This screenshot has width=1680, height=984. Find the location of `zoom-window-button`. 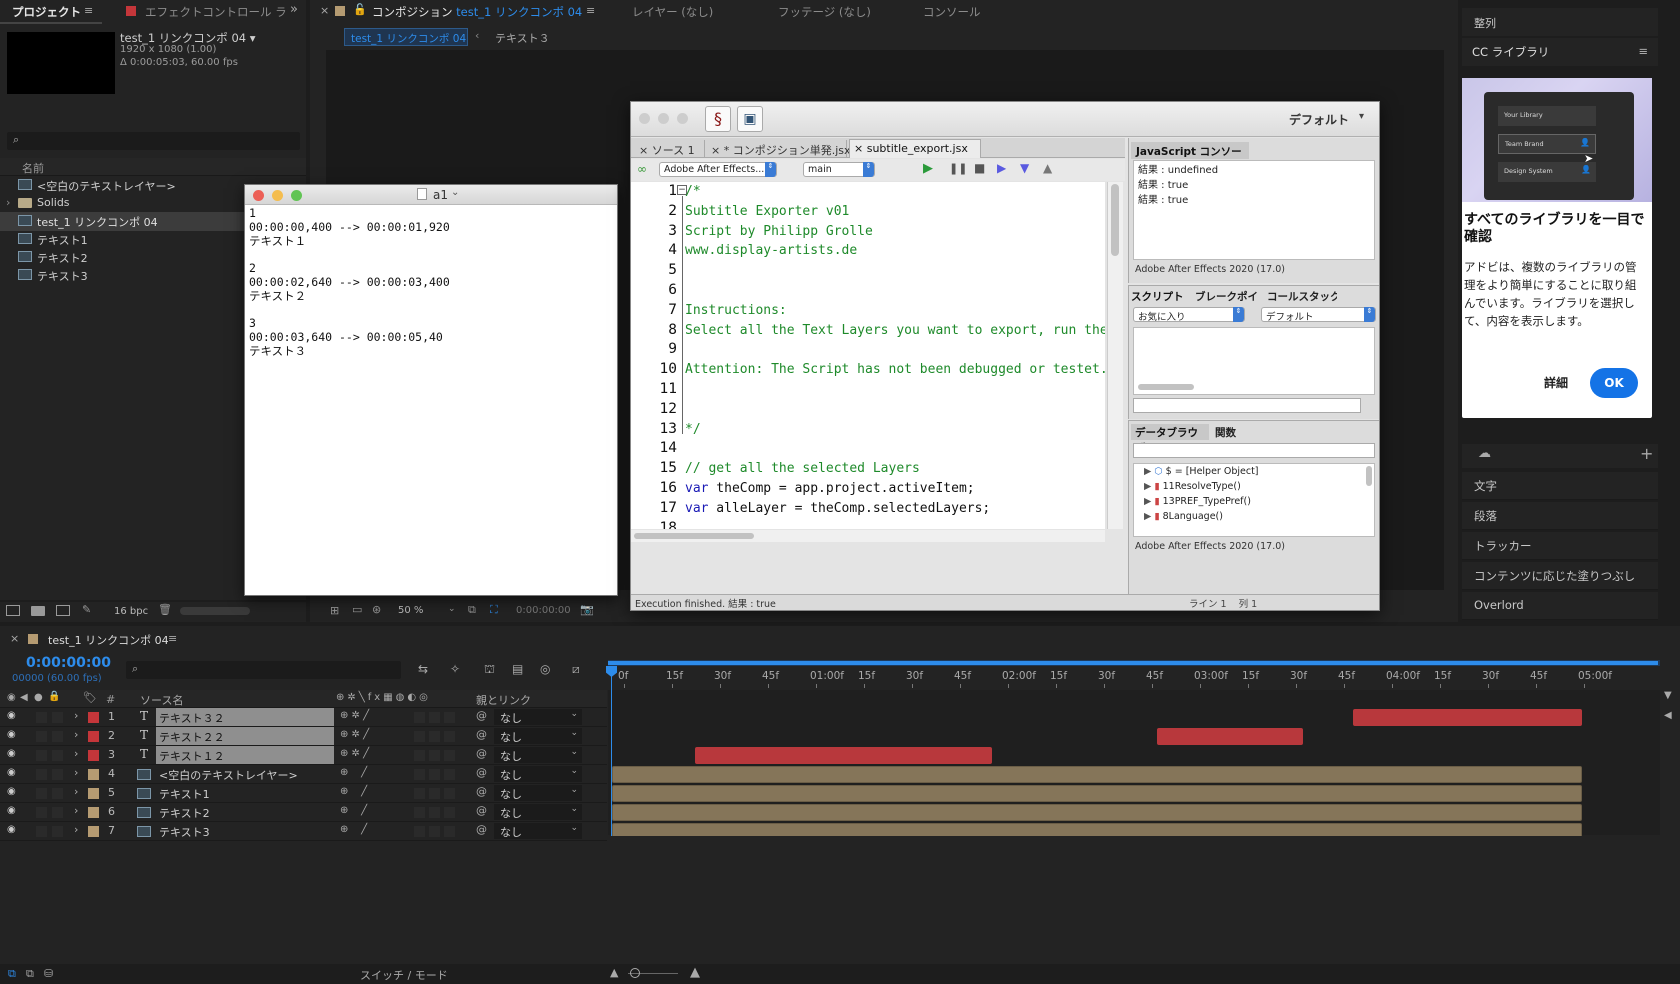

zoom-window-button is located at coordinates (682, 118).